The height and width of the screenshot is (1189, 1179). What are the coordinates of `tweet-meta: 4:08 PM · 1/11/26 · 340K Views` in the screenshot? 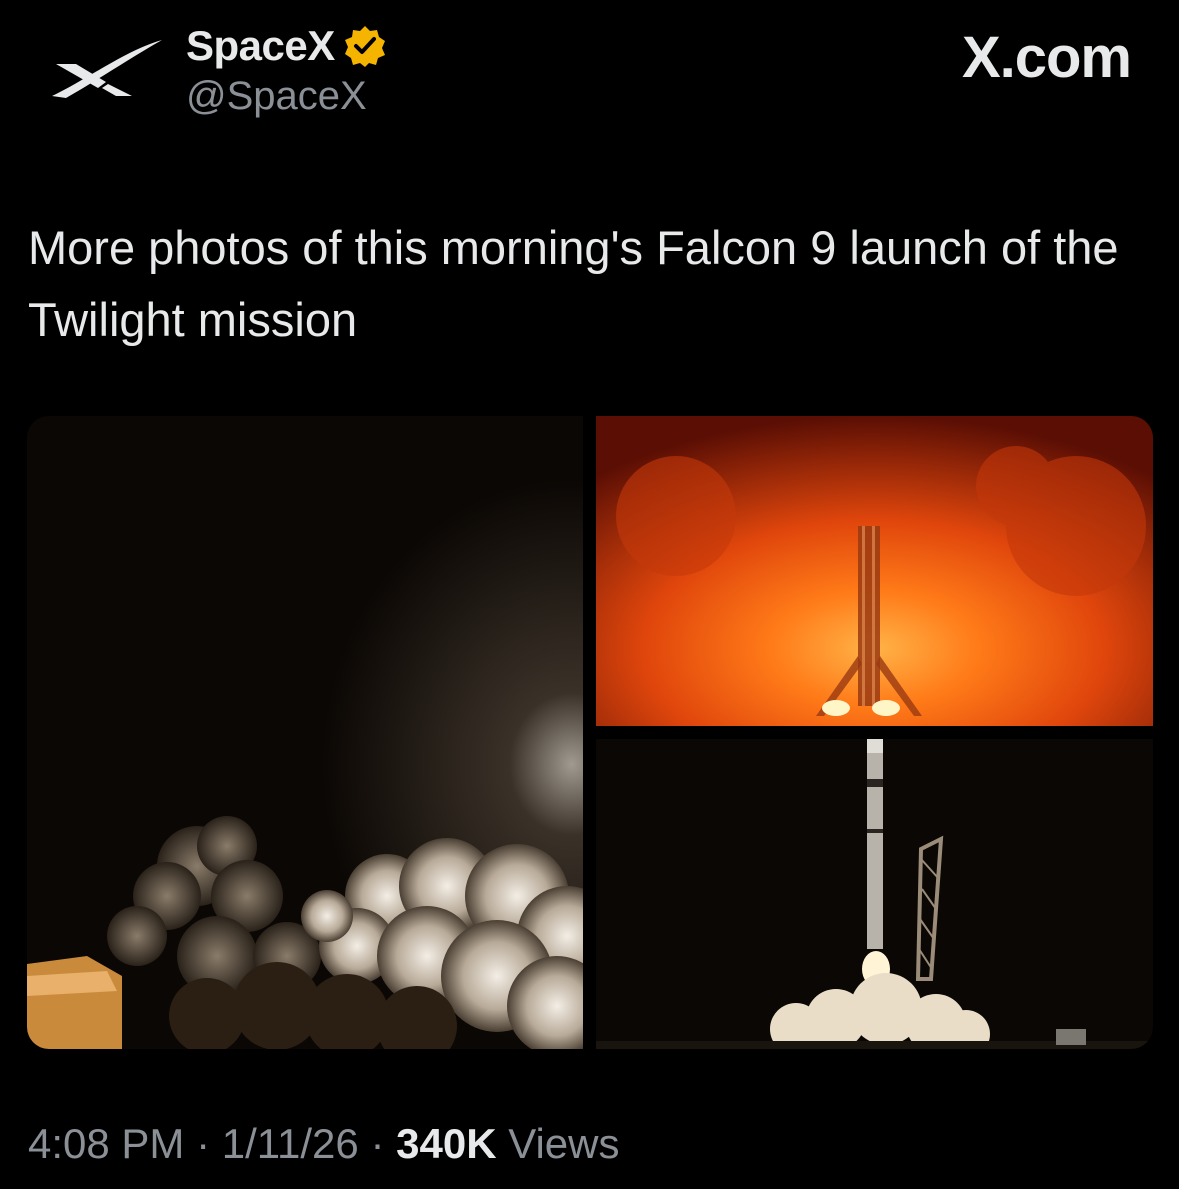 It's located at (323, 1144).